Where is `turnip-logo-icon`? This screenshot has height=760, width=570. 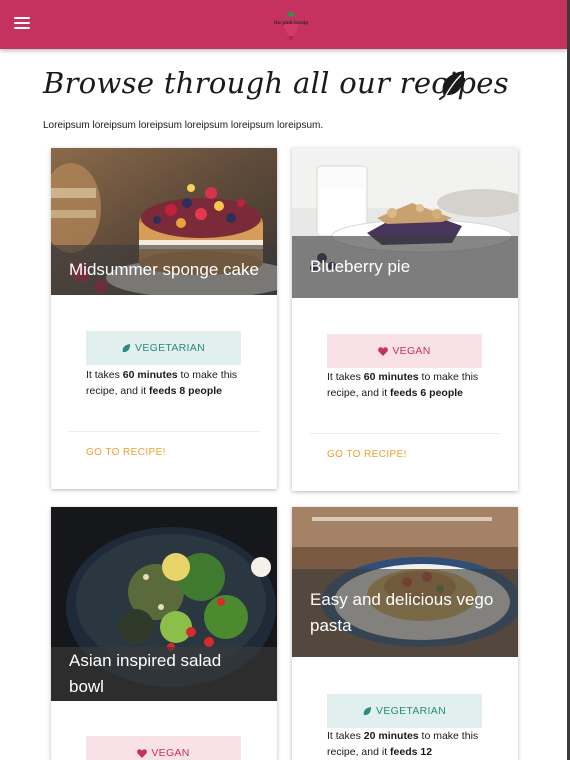 turnip-logo-icon is located at coordinates (291, 25).